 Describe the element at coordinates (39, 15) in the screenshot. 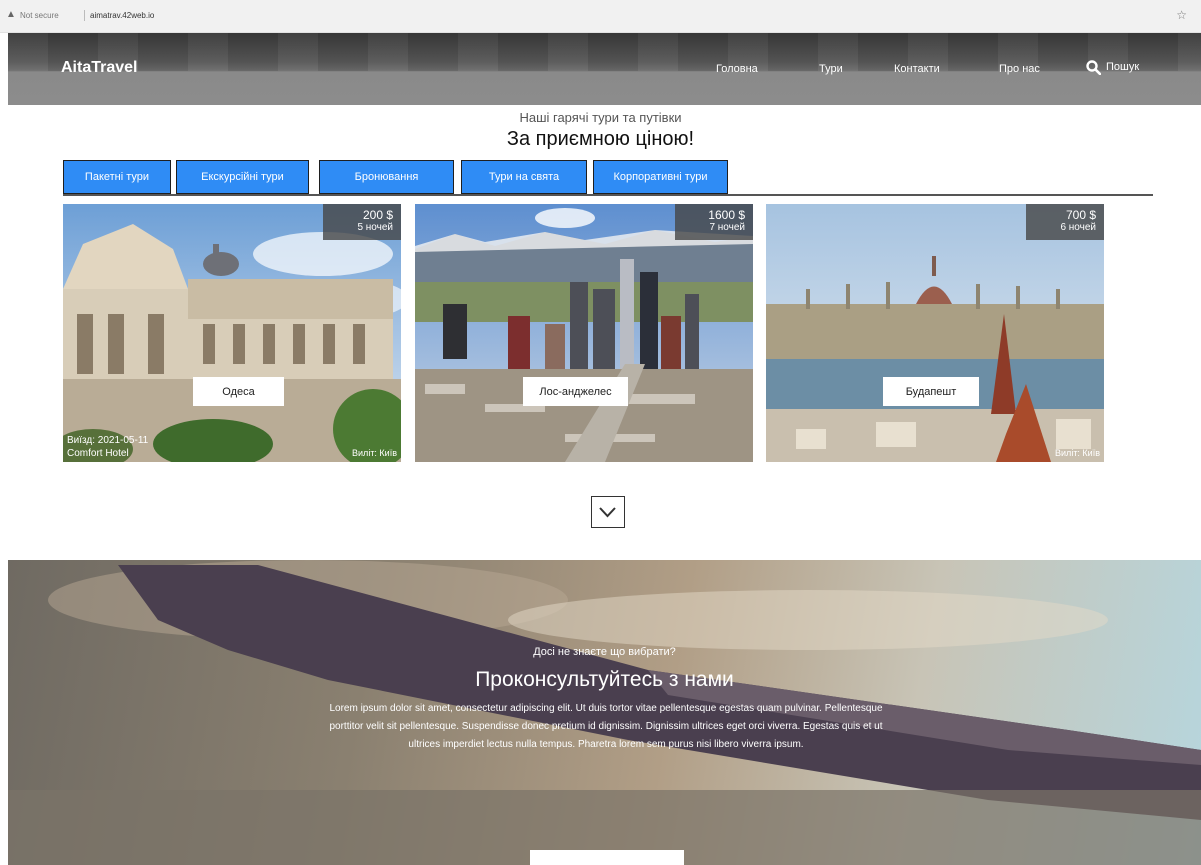

I see `security-label: Not secure` at that location.